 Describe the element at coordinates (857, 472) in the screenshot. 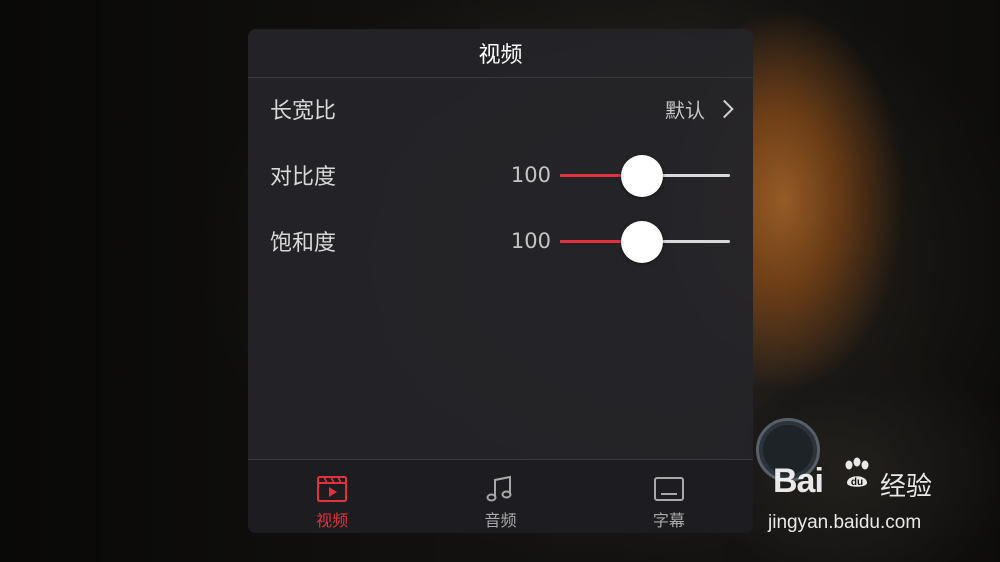

I see `baidu-paw-icon: du` at that location.